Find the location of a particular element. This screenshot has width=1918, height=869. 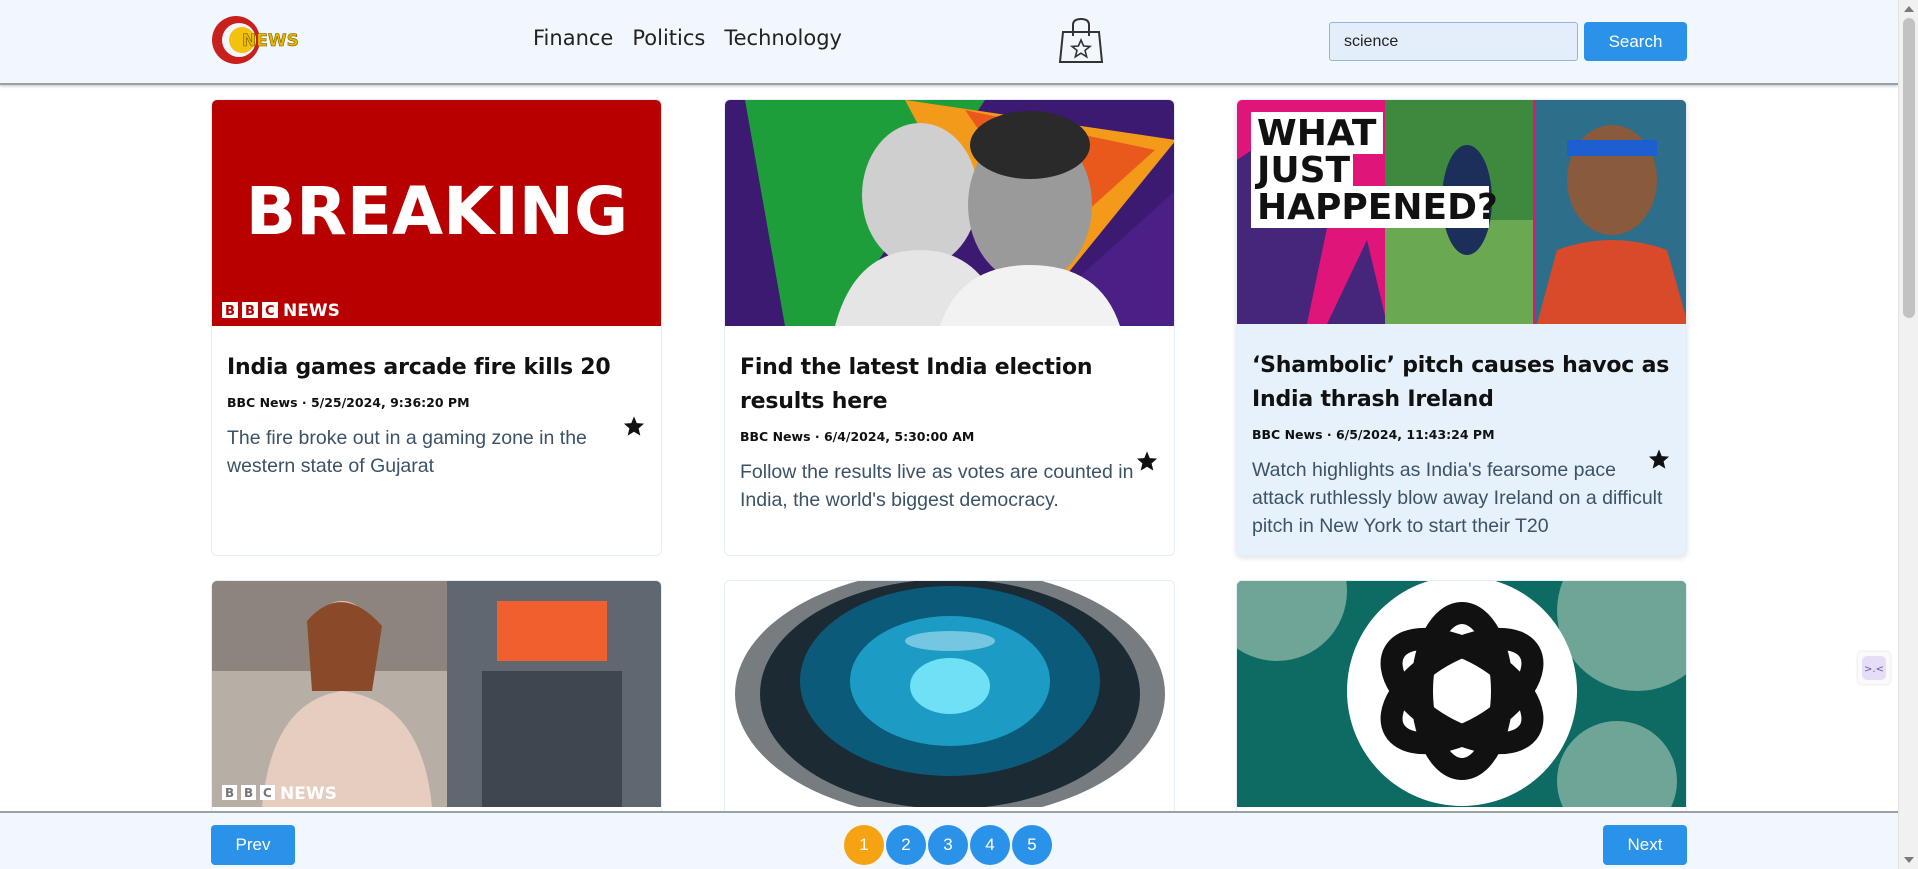

pagination-bar: Prev 1 2 3 4 5 Next is located at coordinates (949, 840).